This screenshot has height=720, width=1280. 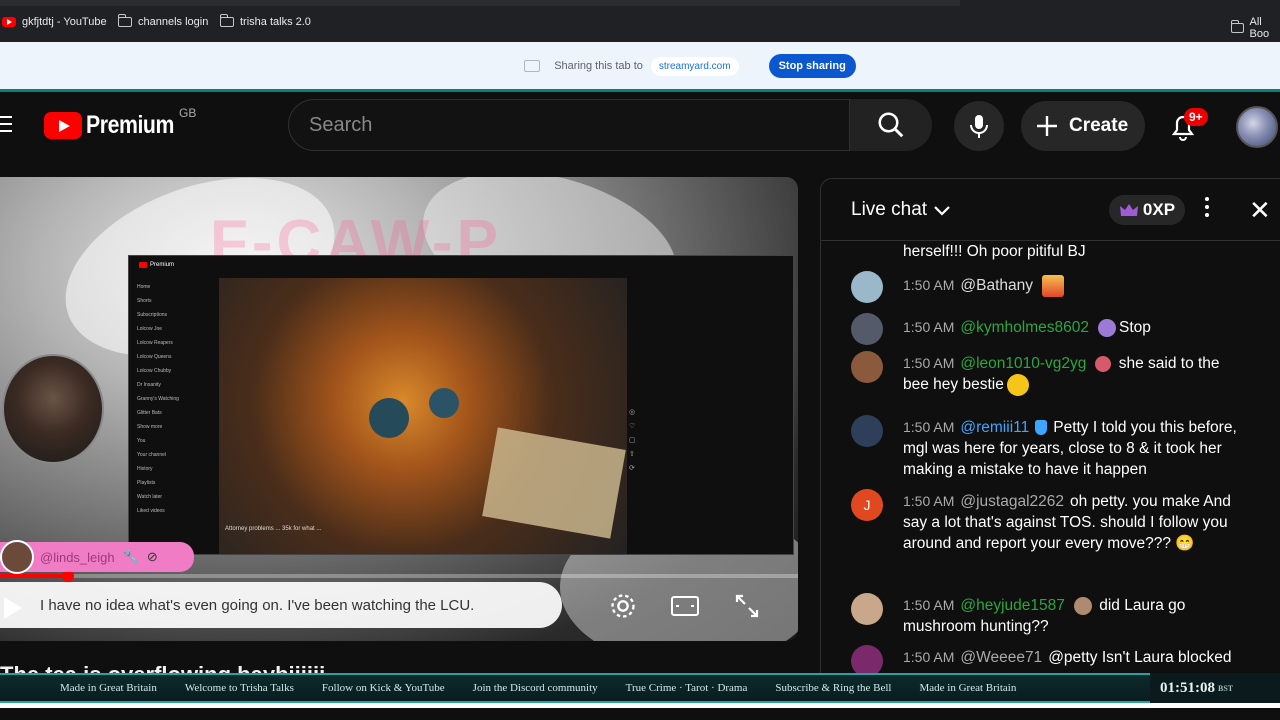 What do you see at coordinates (144, 301) in the screenshot?
I see `inner-sidebar-item: Shorts` at bounding box center [144, 301].